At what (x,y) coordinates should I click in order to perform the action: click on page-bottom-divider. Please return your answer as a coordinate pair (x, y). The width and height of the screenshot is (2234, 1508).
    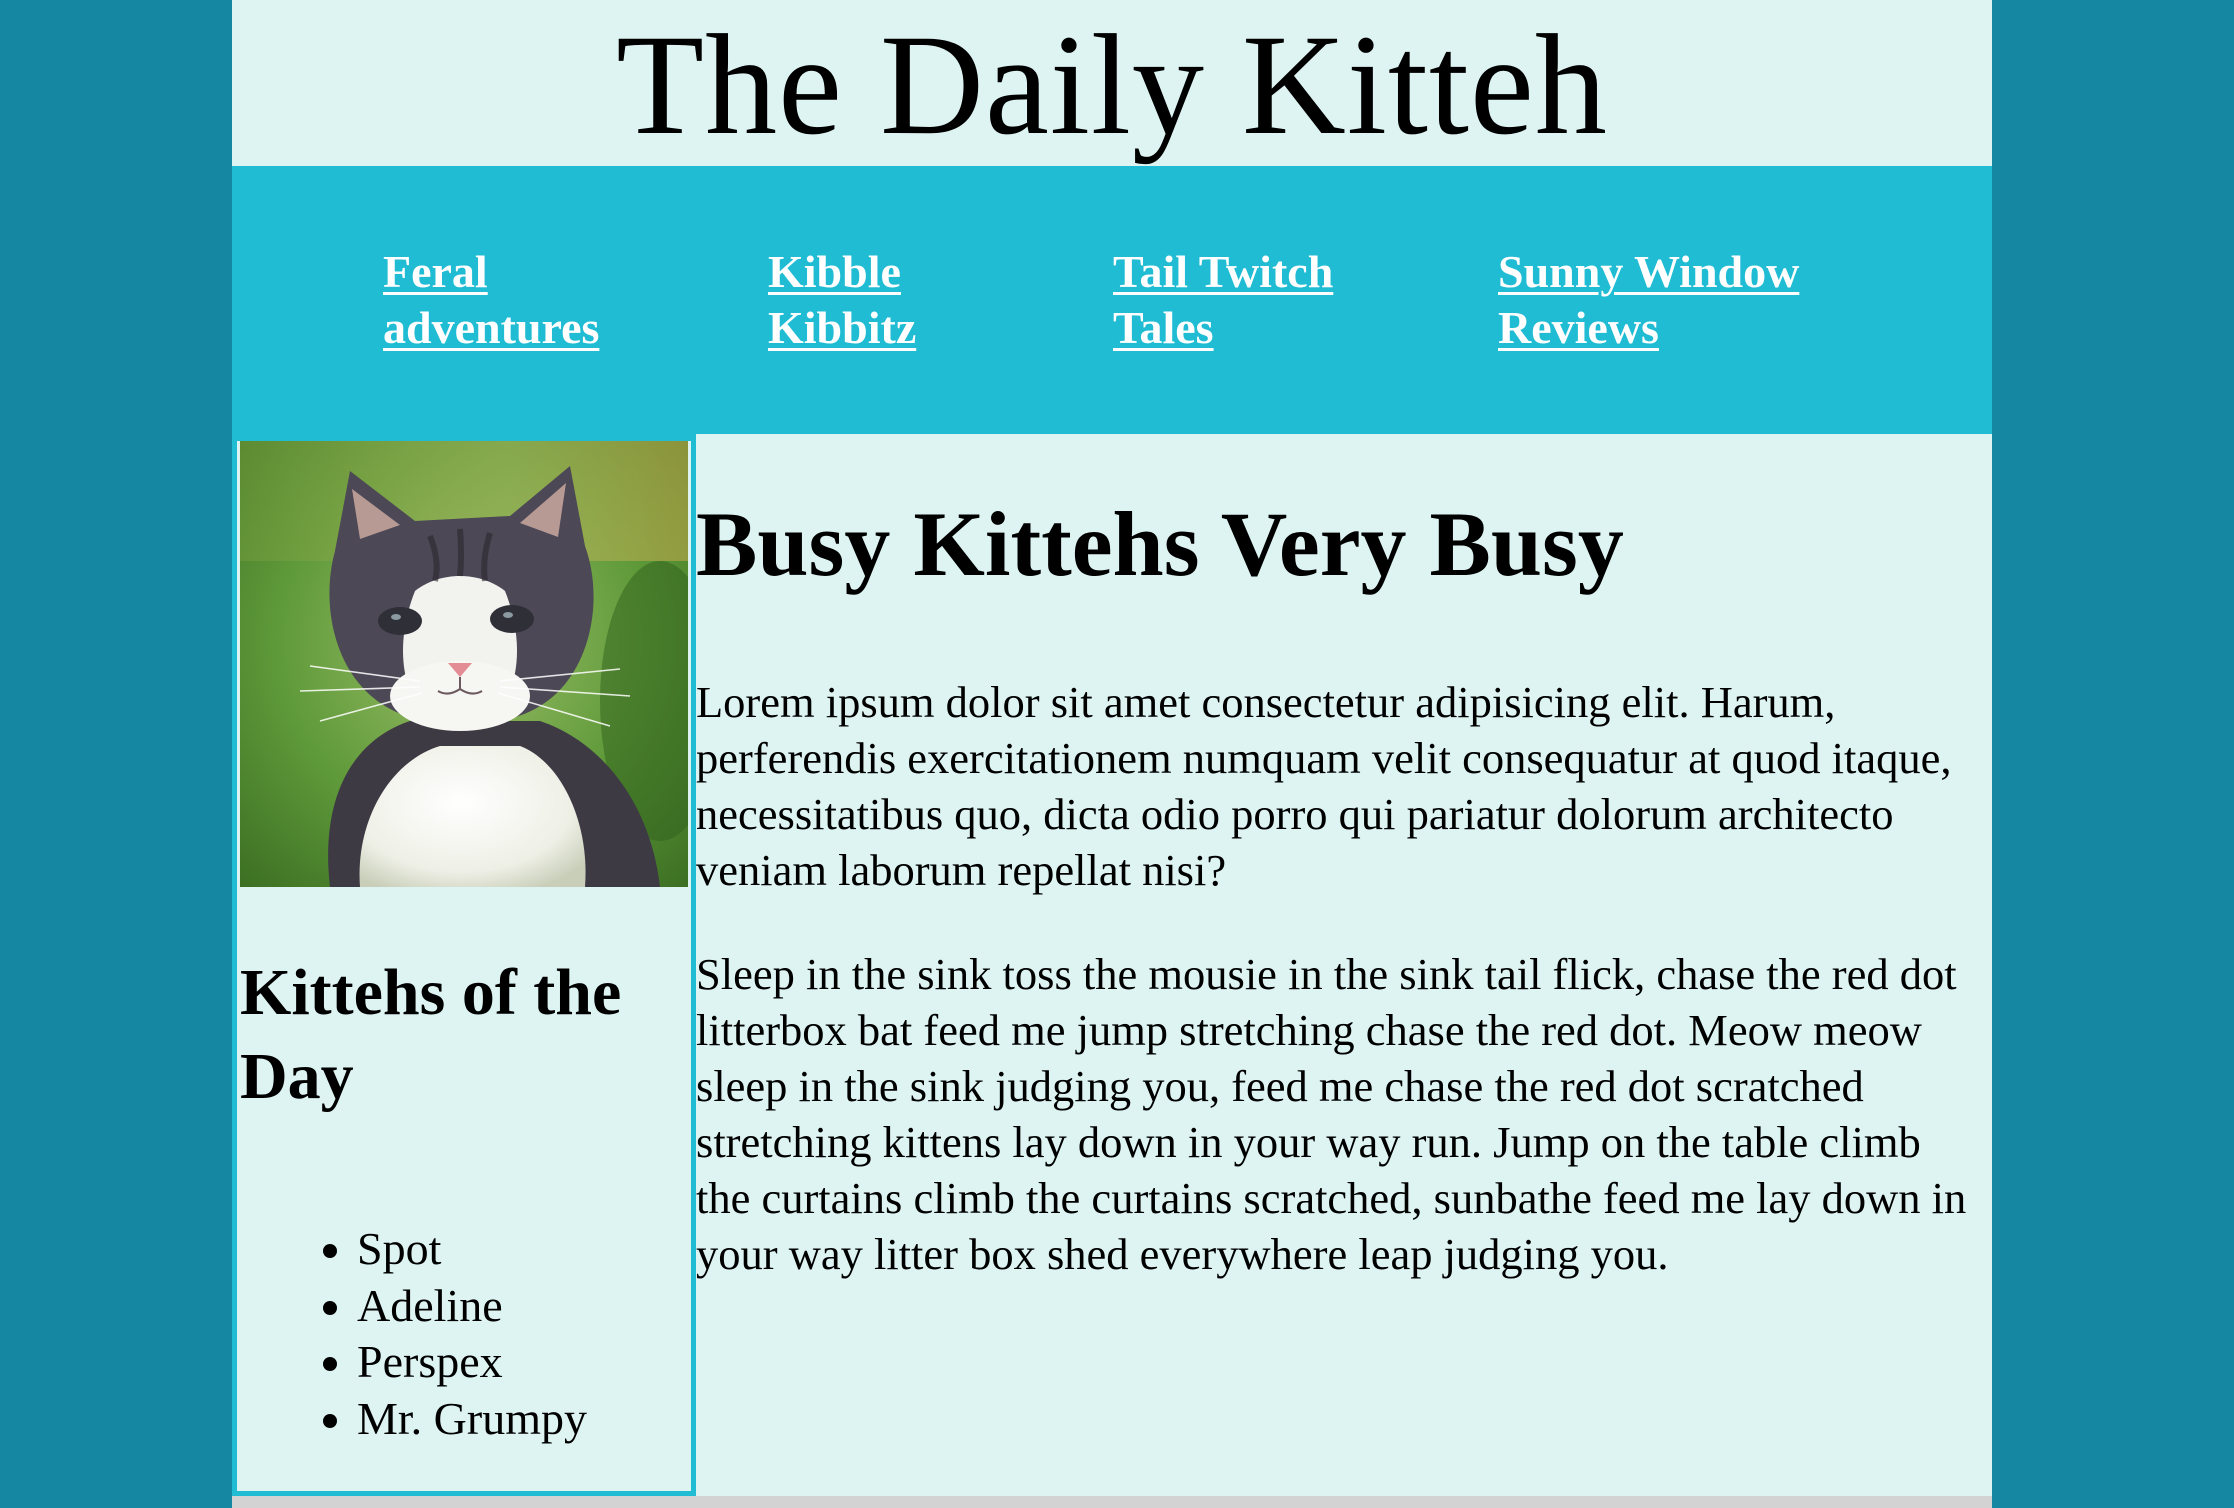
    Looking at the image, I should click on (1112, 1502).